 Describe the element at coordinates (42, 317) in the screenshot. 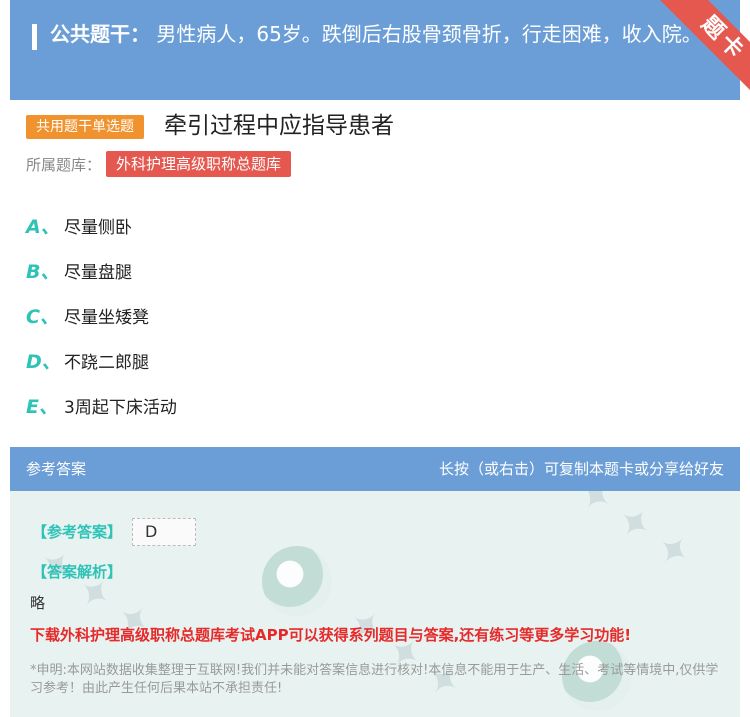

I see `option-letter: C、` at that location.